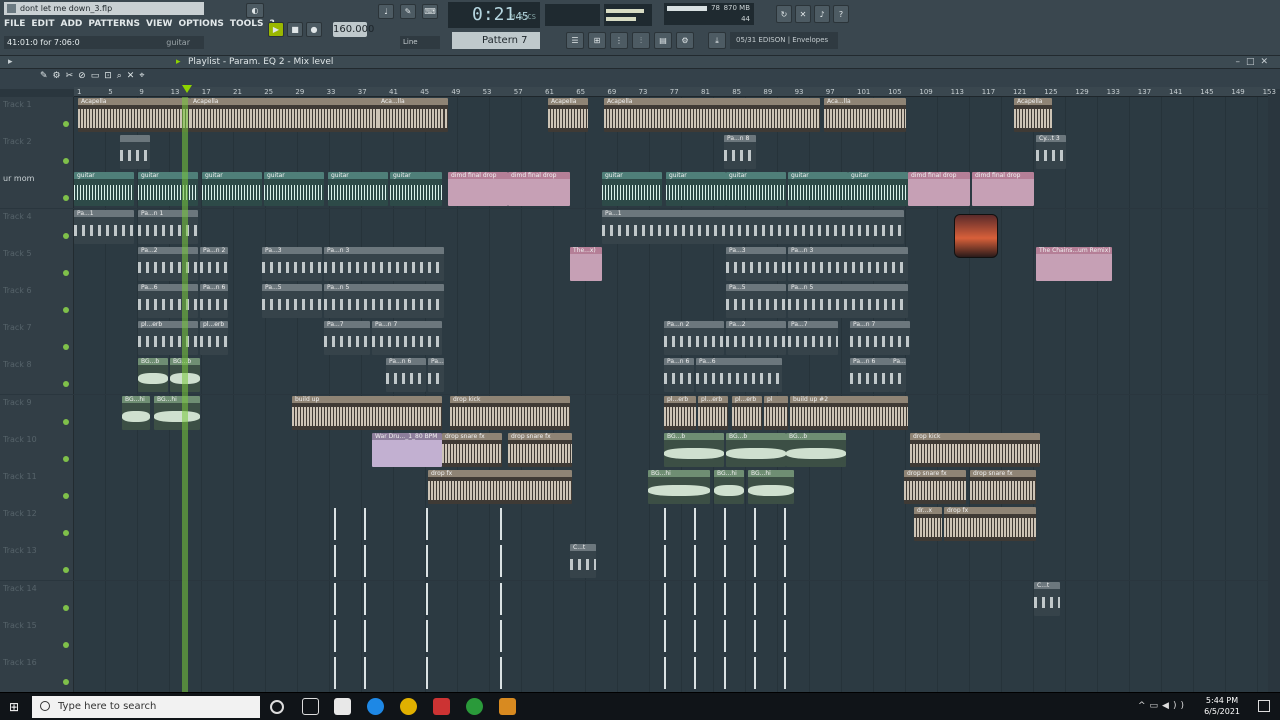 This screenshot has width=1280, height=720. I want to click on track-header: Track 2, so click(37, 153).